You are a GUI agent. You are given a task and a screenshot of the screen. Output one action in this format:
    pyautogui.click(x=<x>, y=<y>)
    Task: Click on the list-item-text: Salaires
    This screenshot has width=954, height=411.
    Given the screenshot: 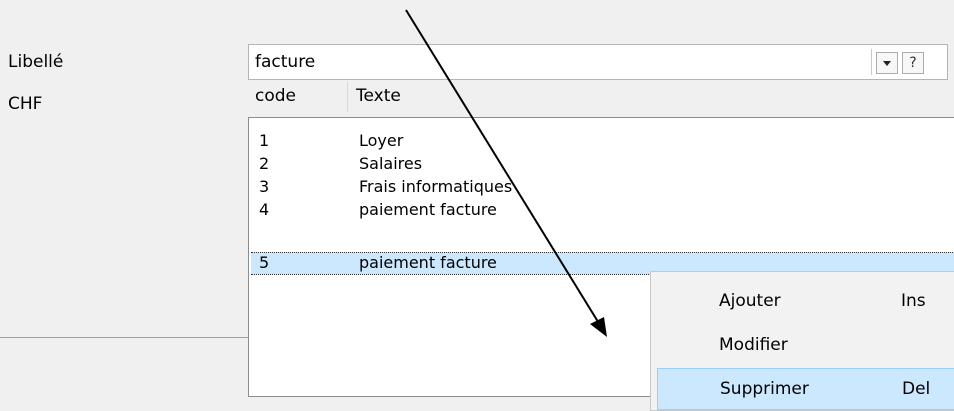 What is the action you would take?
    pyautogui.click(x=391, y=163)
    